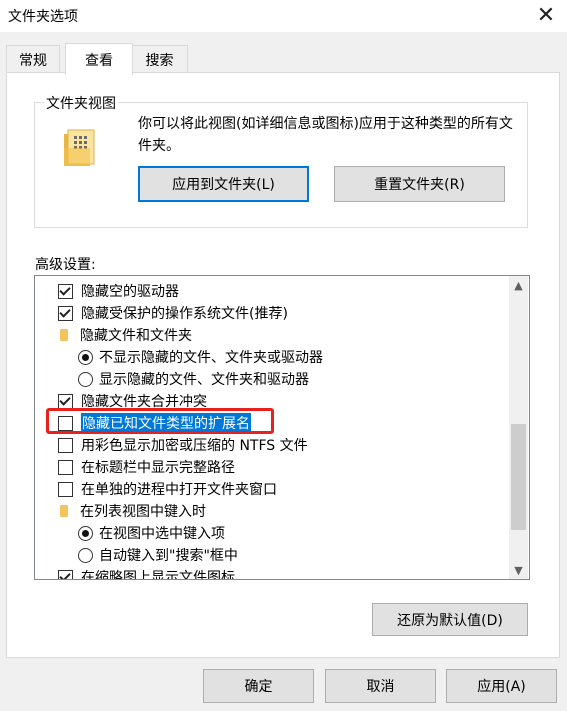 This screenshot has height=711, width=567. I want to click on list-item: 显示隐藏的文件、文件夹和驱动器, so click(193, 379).